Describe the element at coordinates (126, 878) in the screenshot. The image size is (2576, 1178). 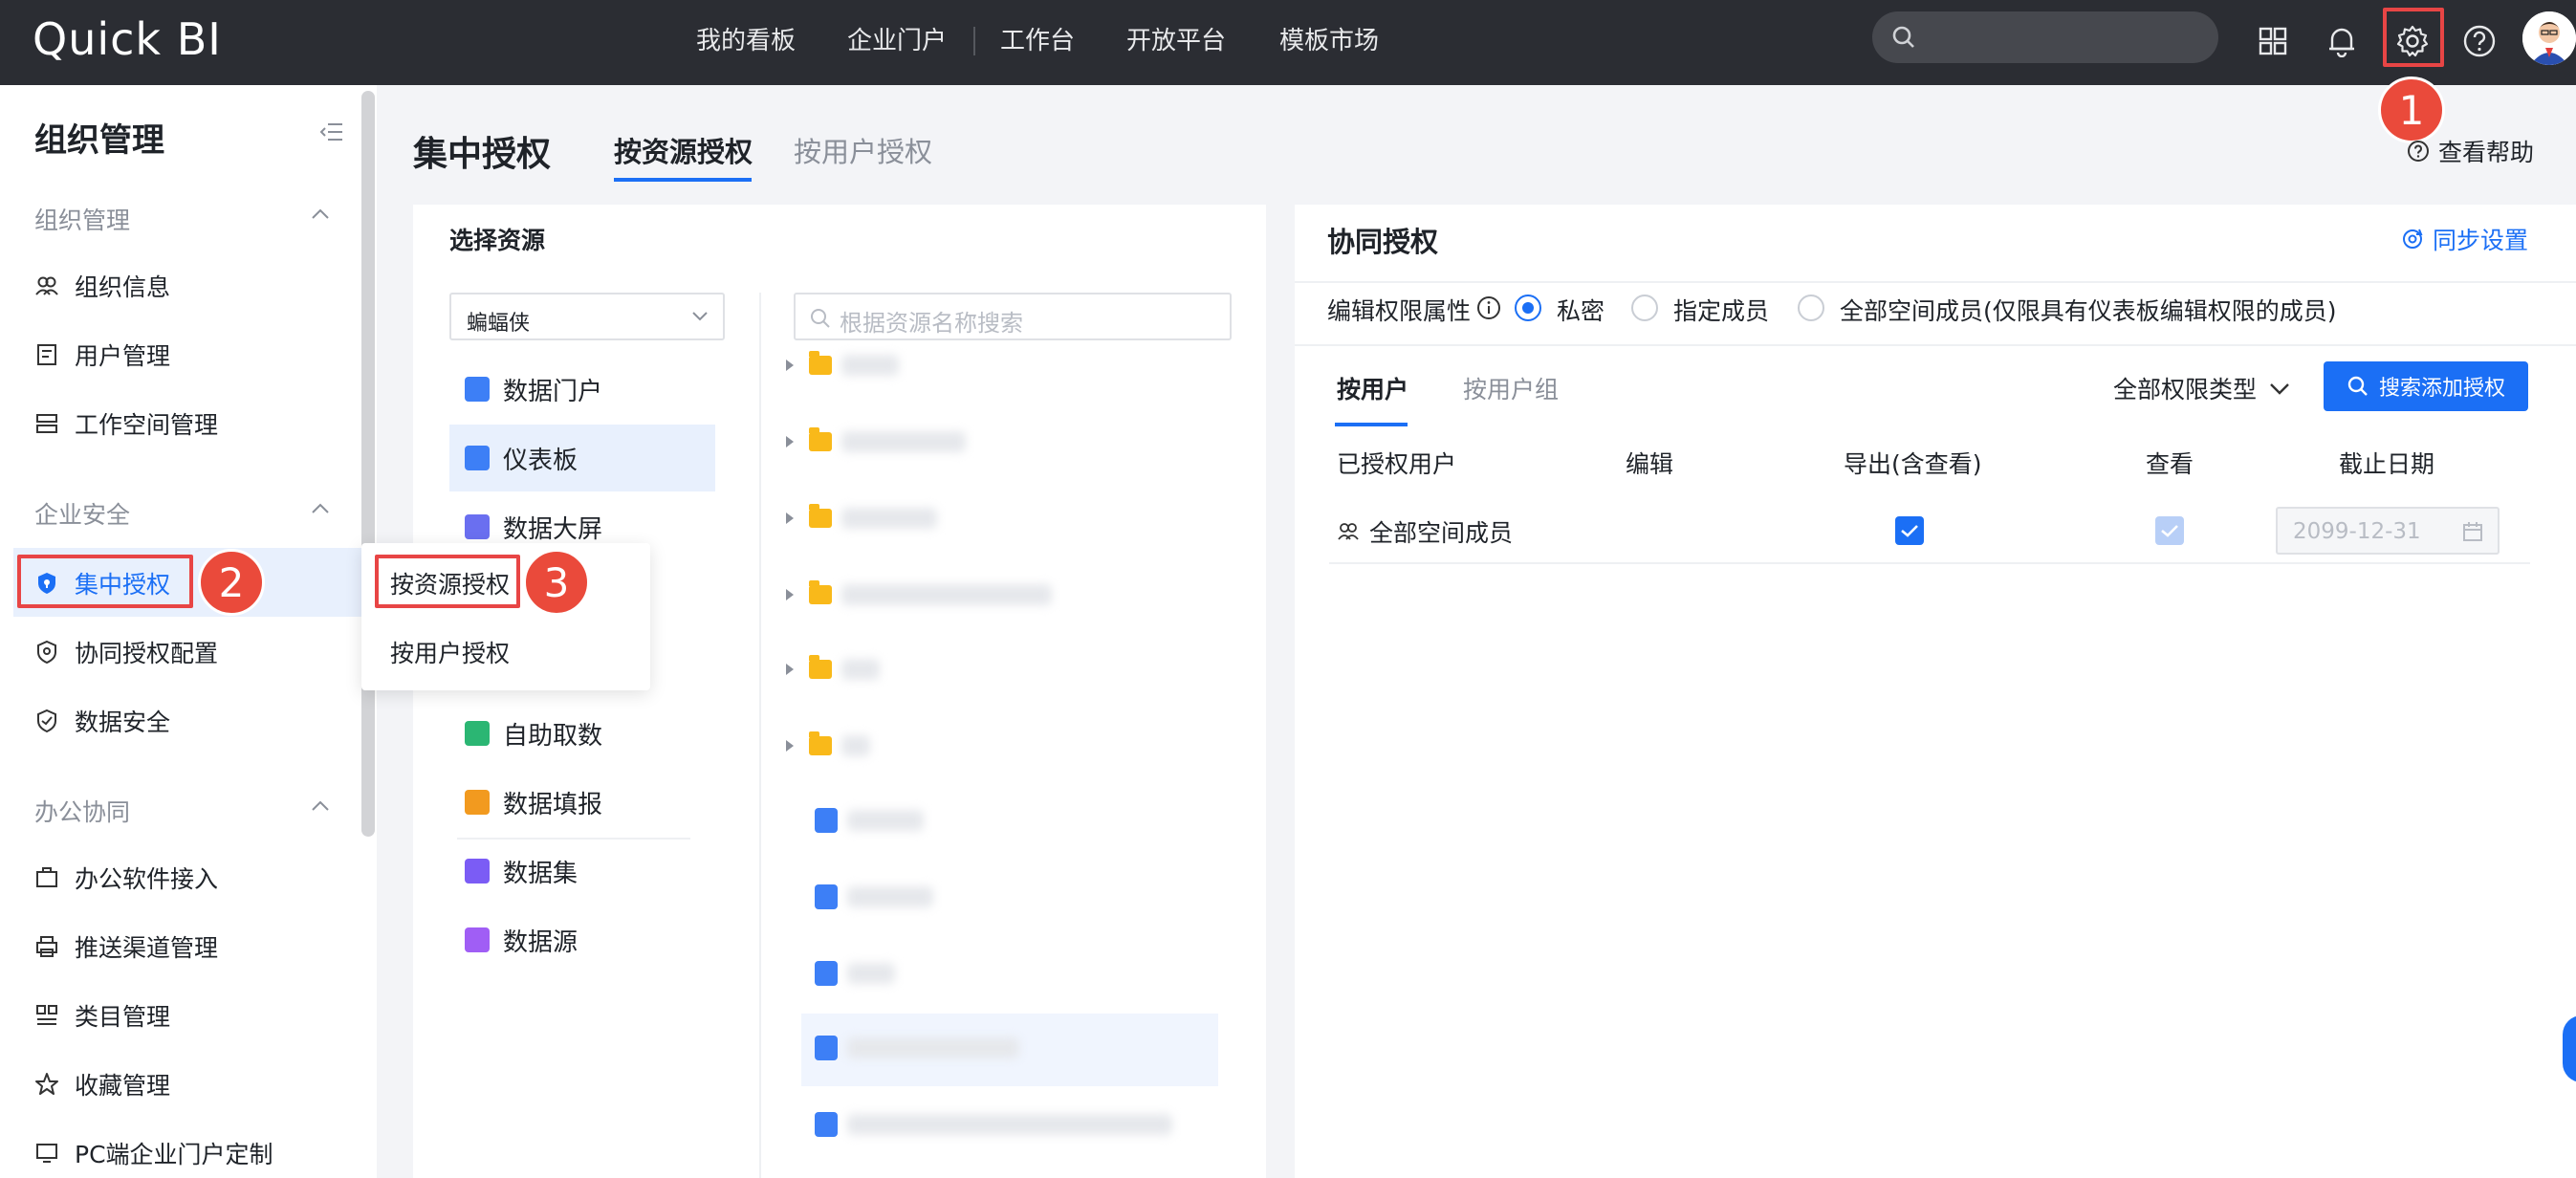
I see `sidebar-item-office-integration: 办公软件接入` at that location.